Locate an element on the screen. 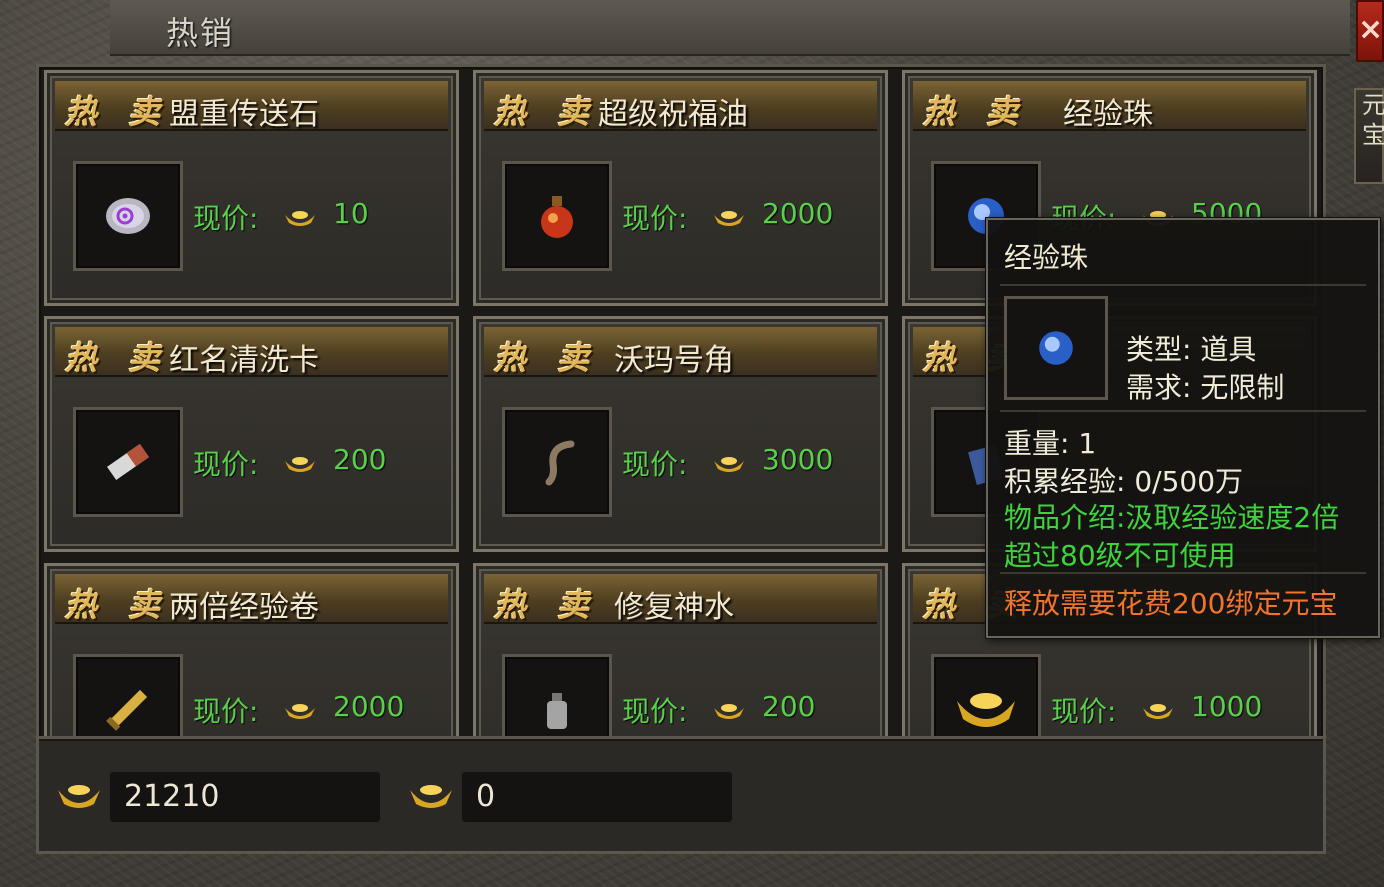 This screenshot has width=1384, height=887. price-value: 1000 is located at coordinates (1227, 706).